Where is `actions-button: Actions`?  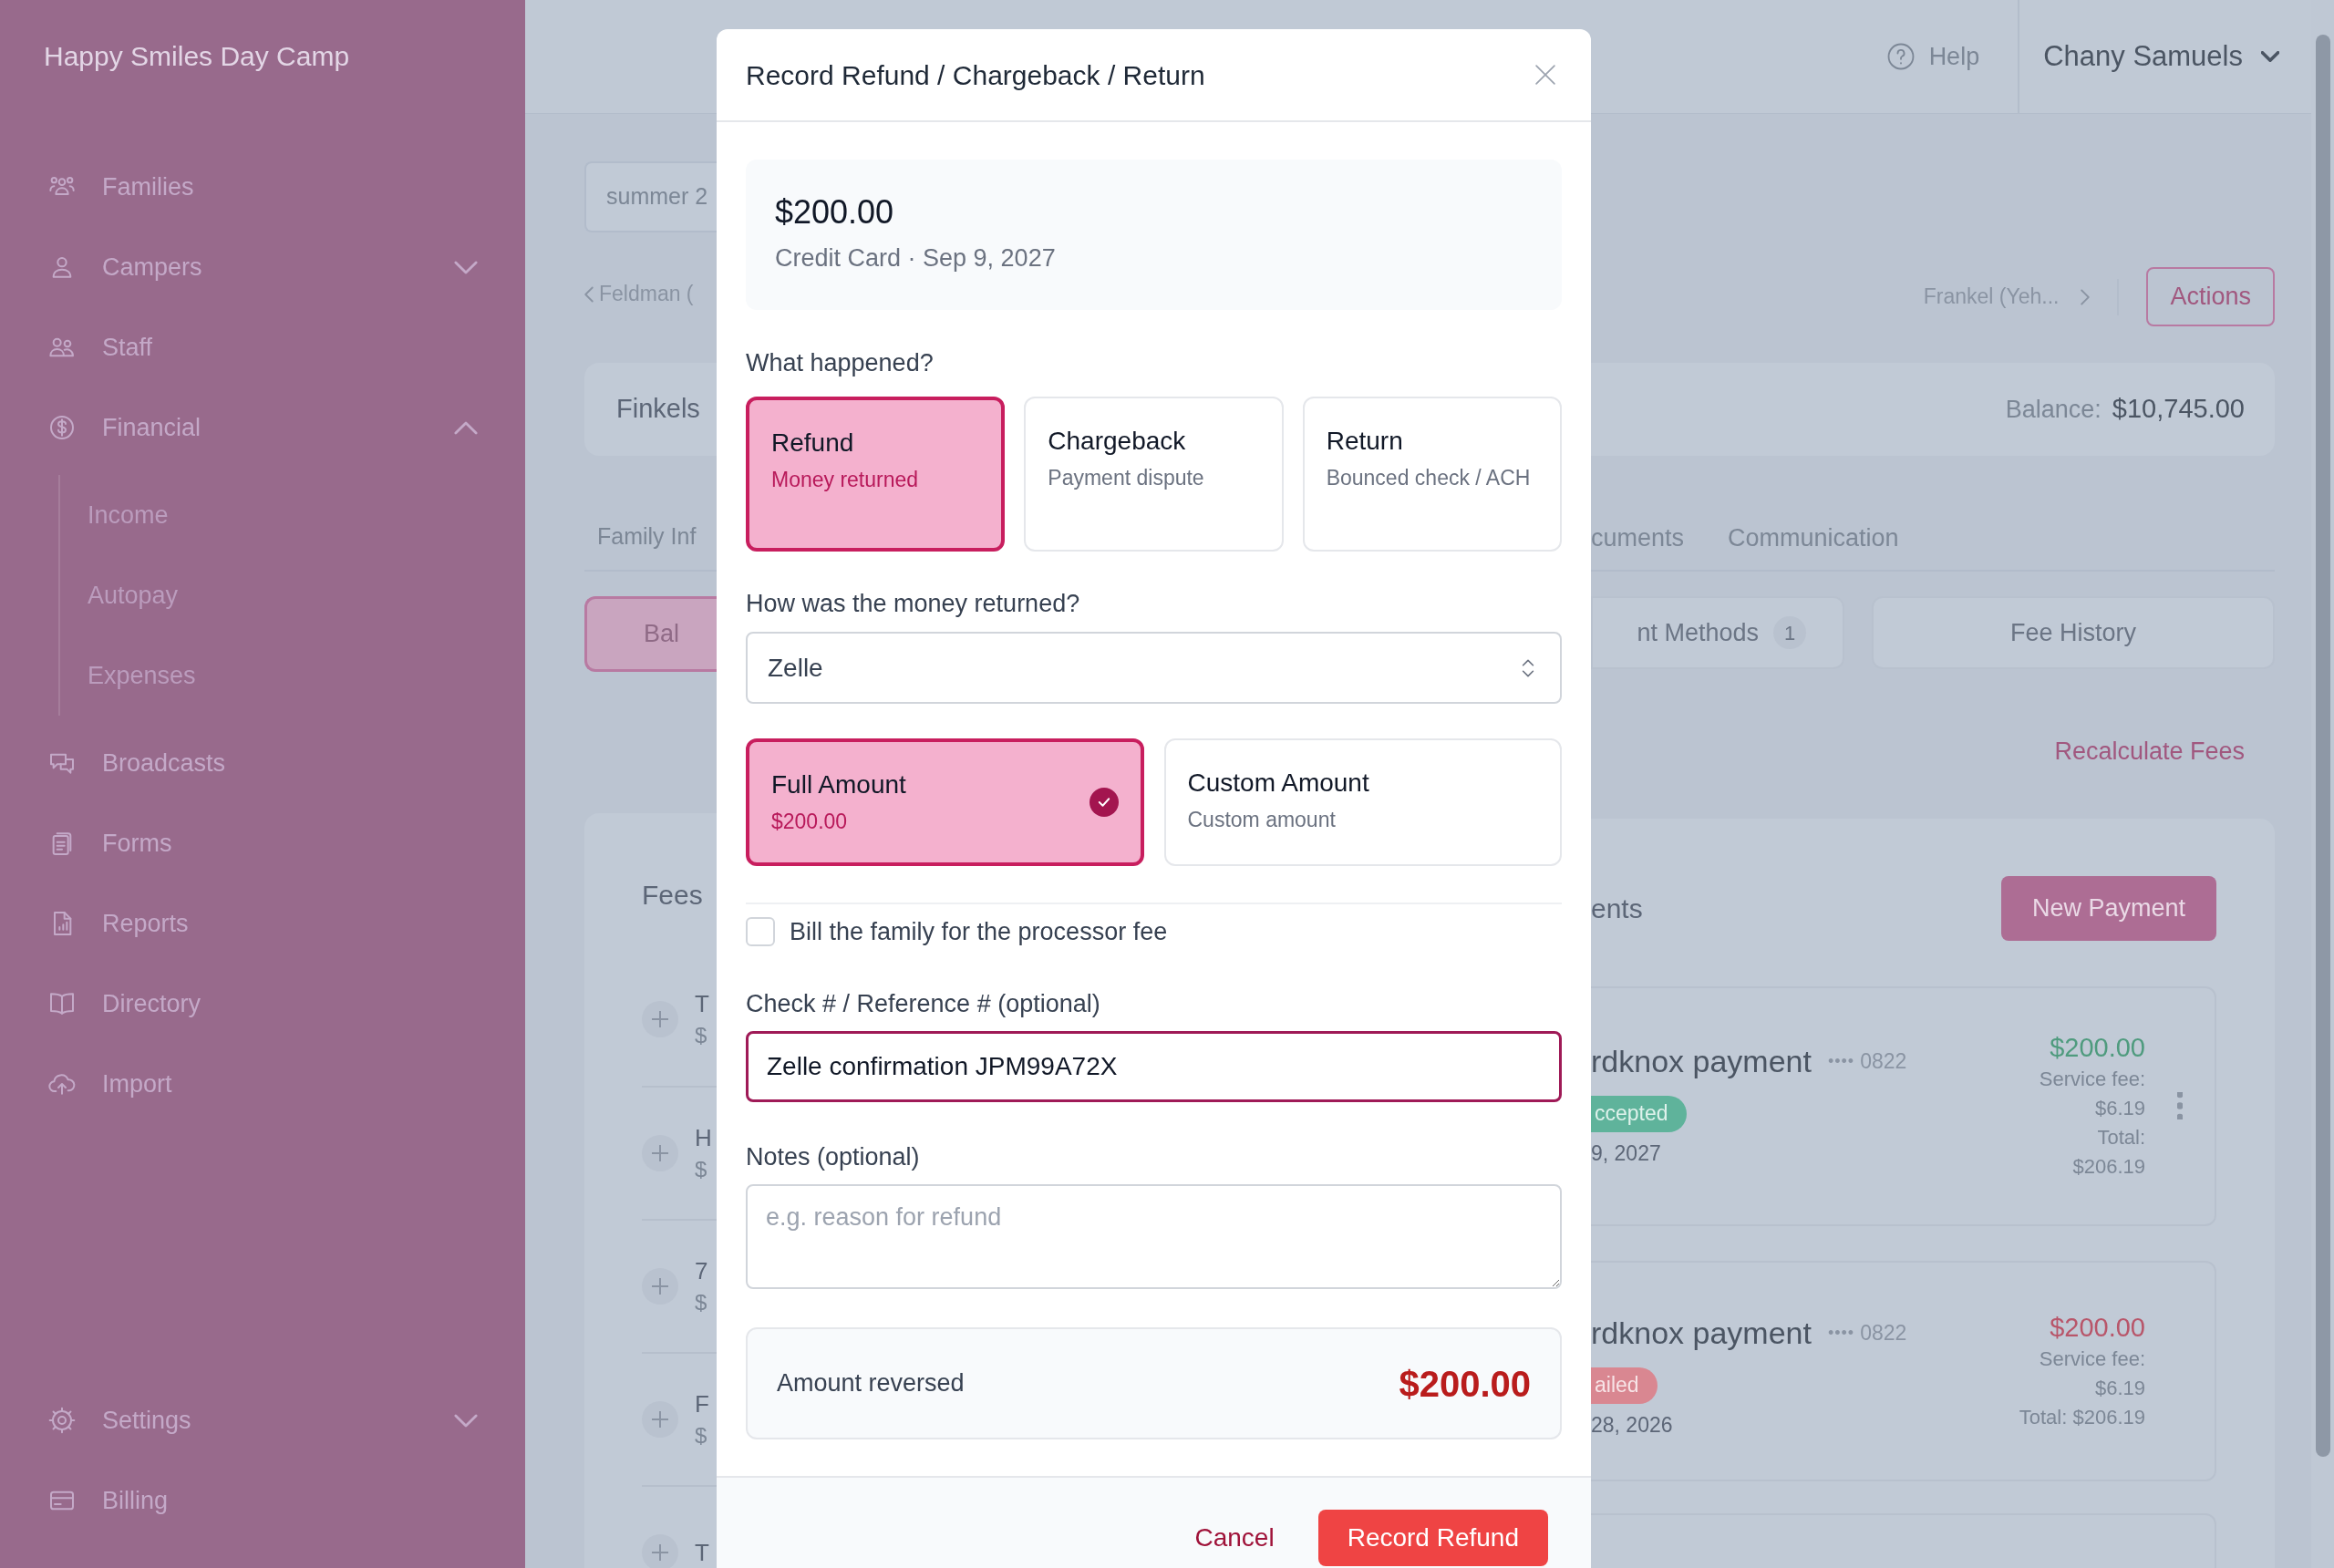
actions-button: Actions is located at coordinates (2210, 296).